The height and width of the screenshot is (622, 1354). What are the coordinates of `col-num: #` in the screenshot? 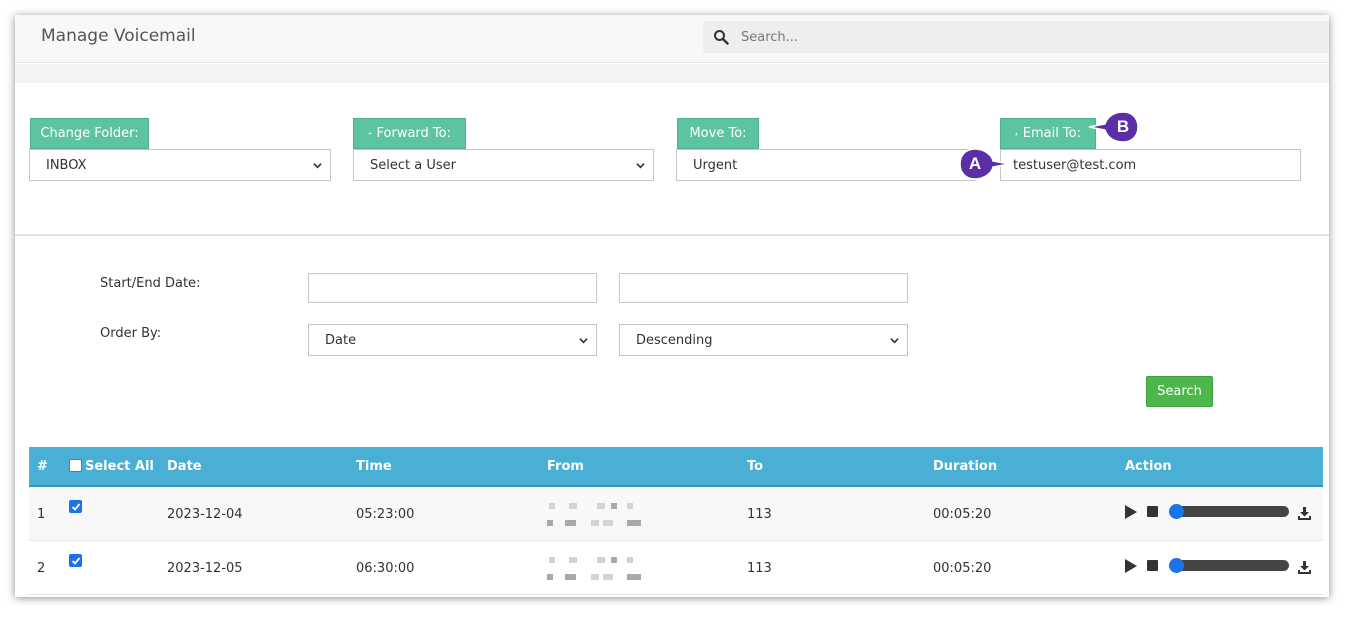 It's located at (42, 466).